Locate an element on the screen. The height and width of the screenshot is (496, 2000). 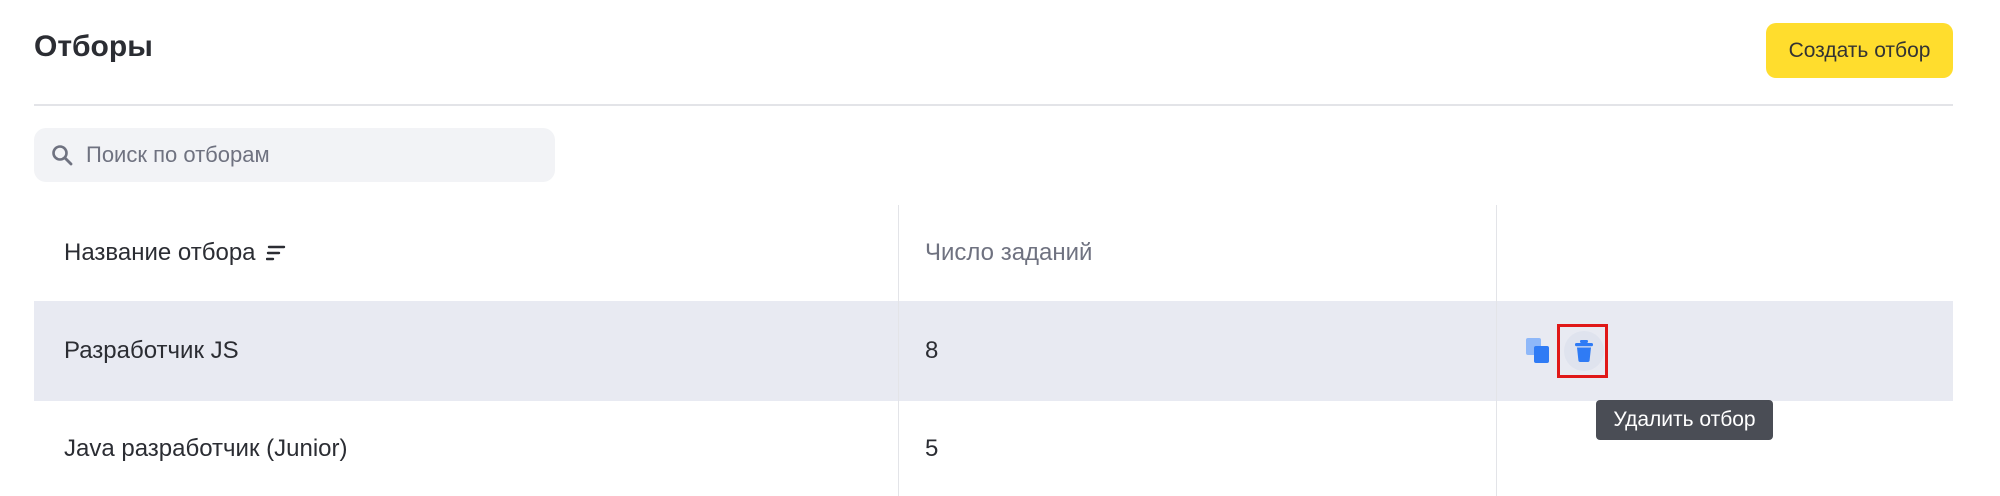
column-header-name: Название отбора is located at coordinates (175, 253).